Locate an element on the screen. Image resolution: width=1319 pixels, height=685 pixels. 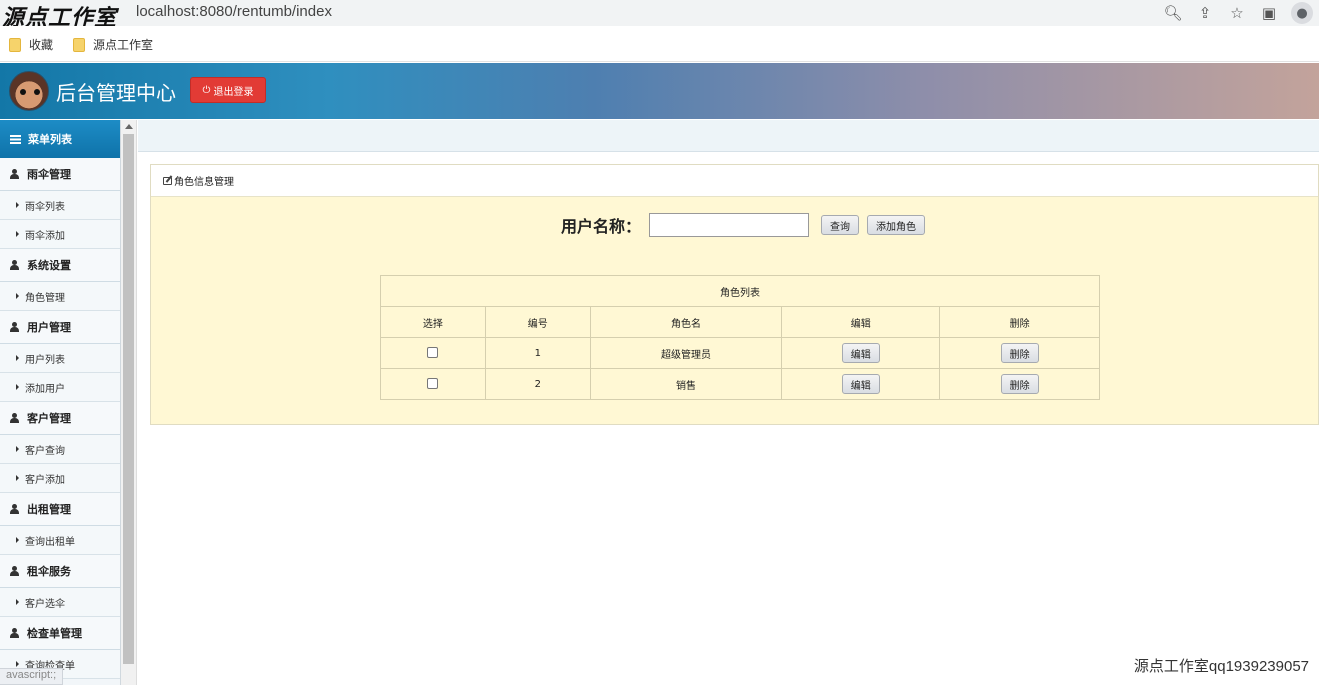
sidebar-group-label: 检查单管理 is located at coordinates (54, 633).